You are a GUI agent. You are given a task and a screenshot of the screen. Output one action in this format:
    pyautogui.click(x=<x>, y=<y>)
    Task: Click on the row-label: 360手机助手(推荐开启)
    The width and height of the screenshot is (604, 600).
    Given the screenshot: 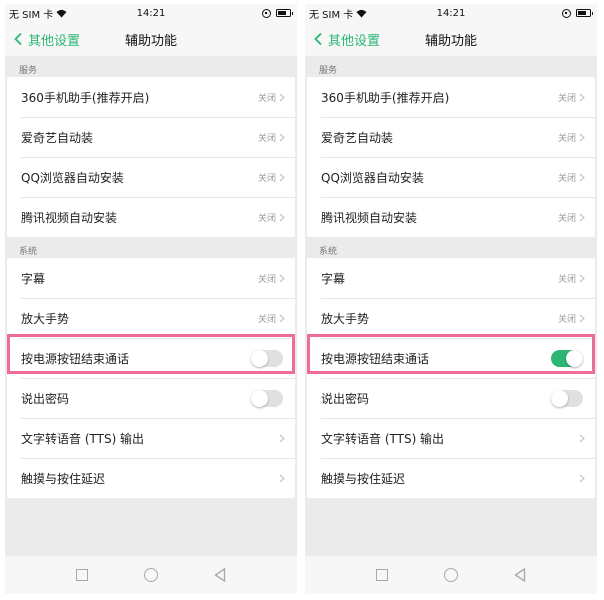 What is the action you would take?
    pyautogui.click(x=385, y=97)
    